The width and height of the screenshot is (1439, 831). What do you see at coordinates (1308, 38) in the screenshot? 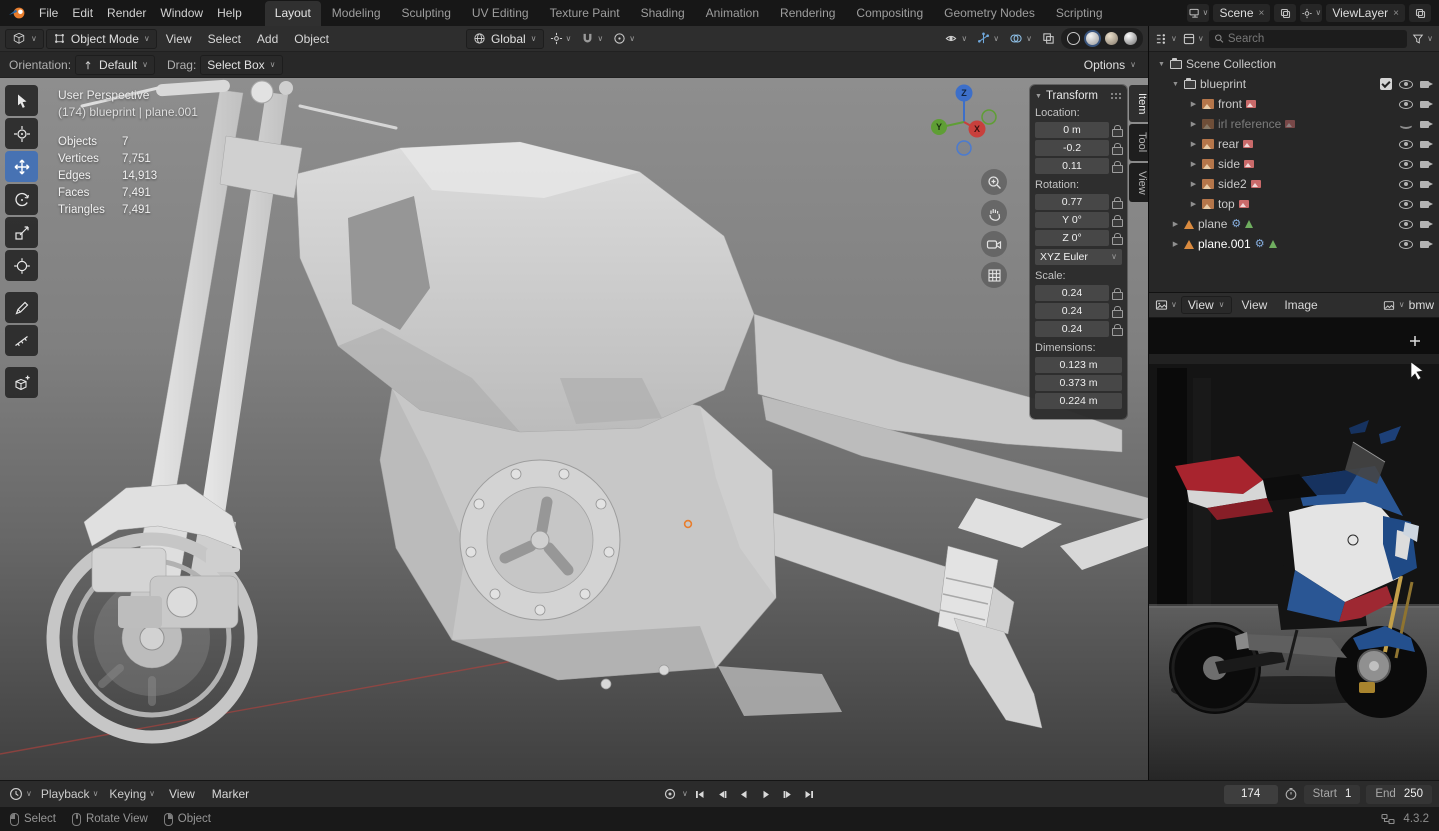
I see `outliner-search` at bounding box center [1308, 38].